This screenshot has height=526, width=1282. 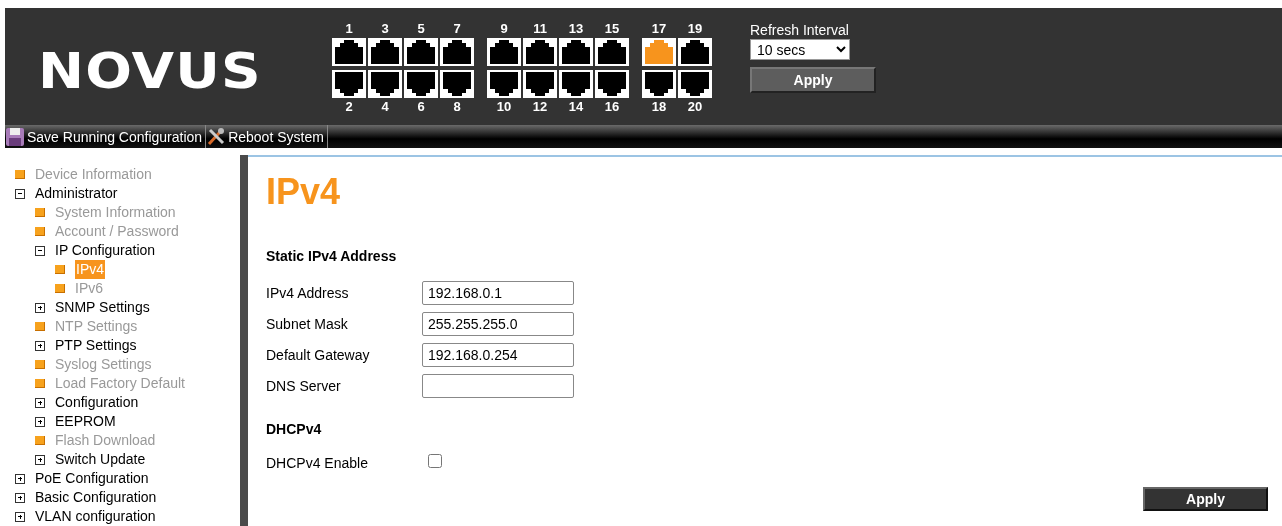 I want to click on reboot-button: Reboot System, so click(x=267, y=136).